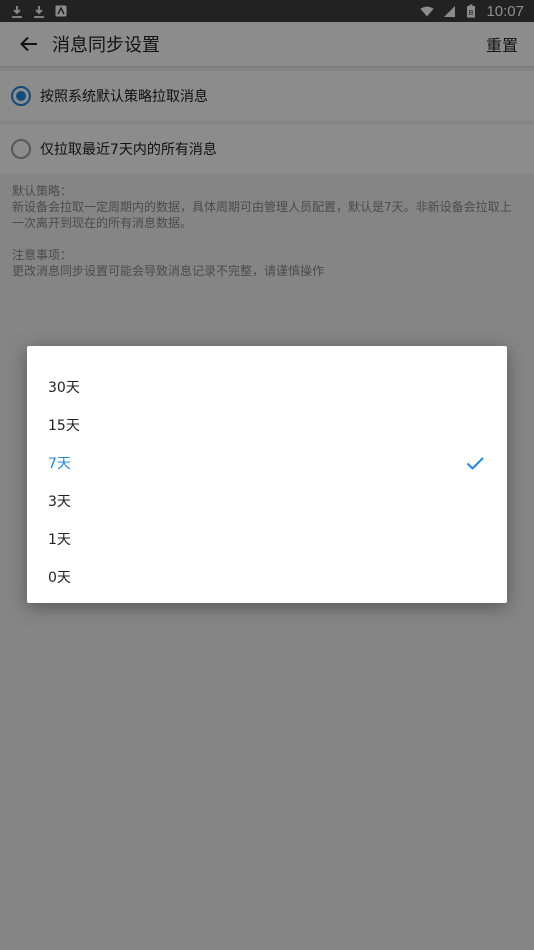 The width and height of the screenshot is (534, 950). What do you see at coordinates (267, 425) in the screenshot?
I see `dialog-item-15-days: 15天` at bounding box center [267, 425].